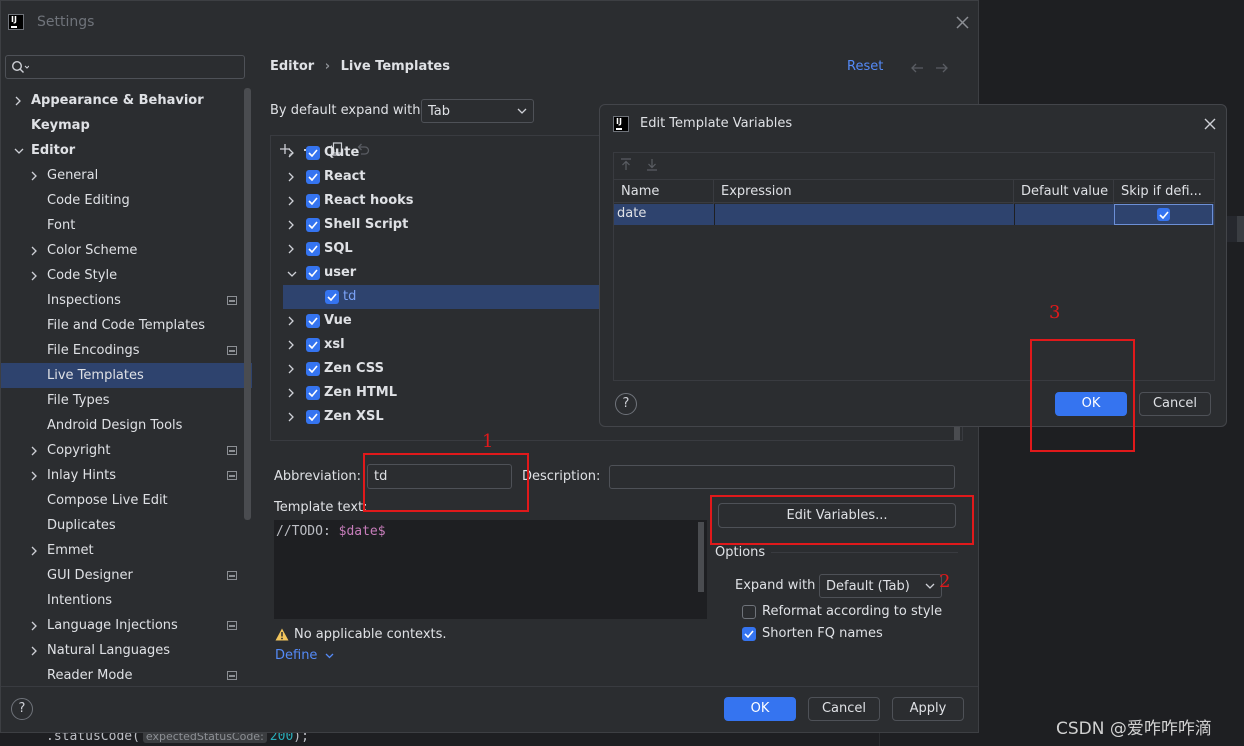 The width and height of the screenshot is (1244, 746). What do you see at coordinates (247, 304) in the screenshot?
I see `sidebar-scrollbar` at bounding box center [247, 304].